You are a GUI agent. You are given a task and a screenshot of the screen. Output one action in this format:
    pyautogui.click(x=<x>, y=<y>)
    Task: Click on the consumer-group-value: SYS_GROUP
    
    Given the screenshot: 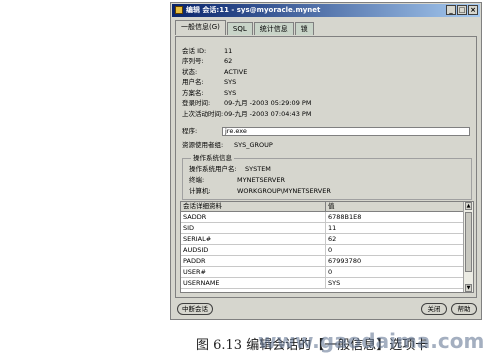 What is the action you would take?
    pyautogui.click(x=253, y=145)
    